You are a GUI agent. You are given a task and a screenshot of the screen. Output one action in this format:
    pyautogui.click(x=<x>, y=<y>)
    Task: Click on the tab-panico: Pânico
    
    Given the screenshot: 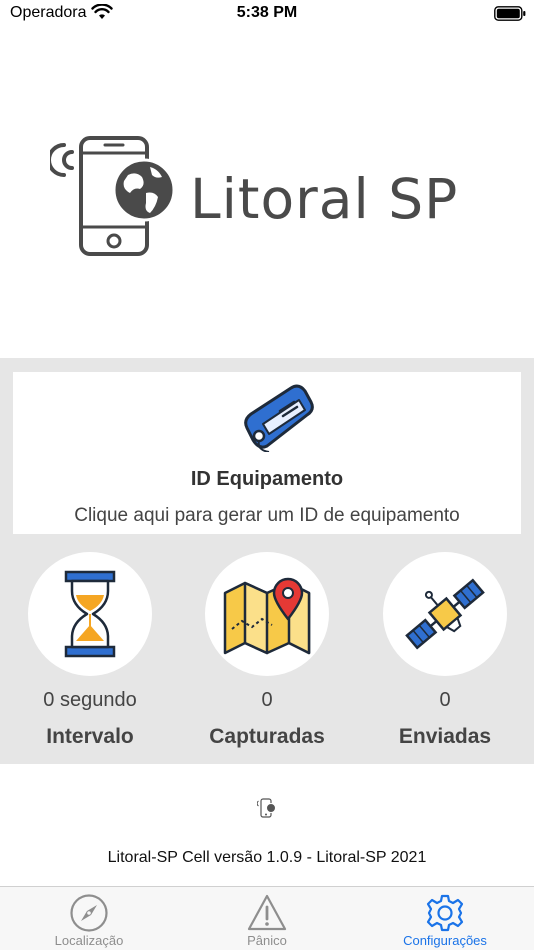 What is the action you would take?
    pyautogui.click(x=267, y=918)
    